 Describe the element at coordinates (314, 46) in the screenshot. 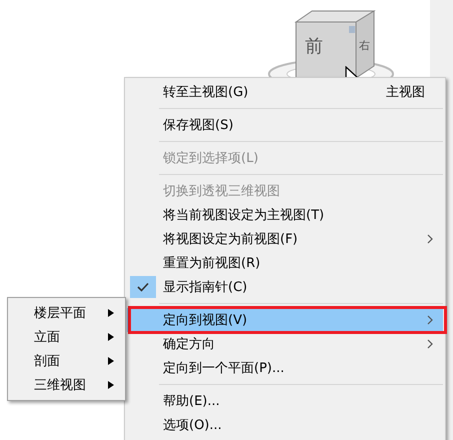

I see `cube-face-label: 前` at that location.